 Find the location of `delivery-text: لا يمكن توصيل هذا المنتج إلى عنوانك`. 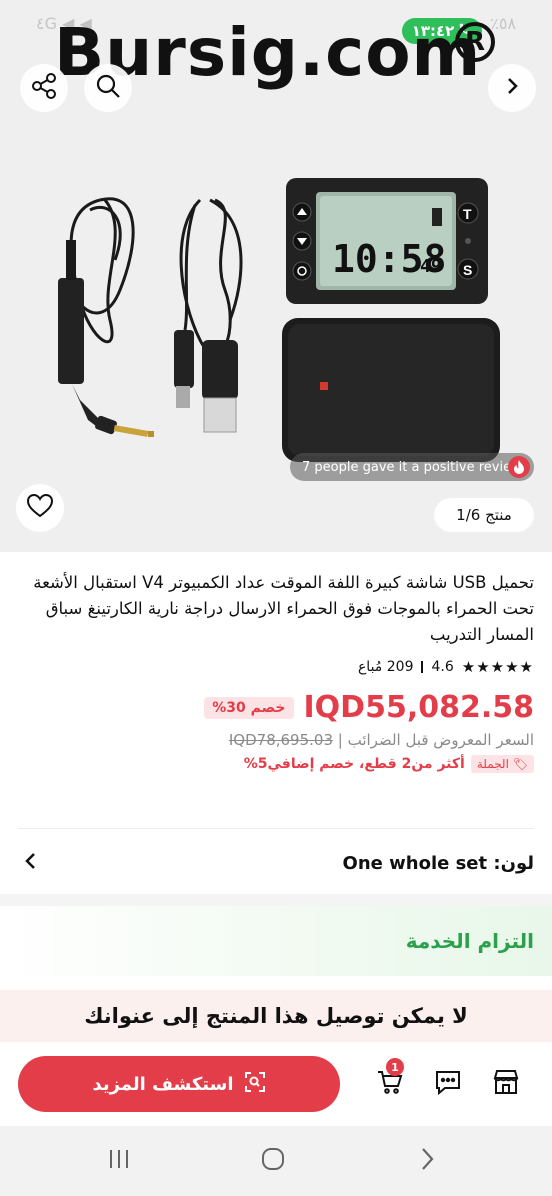

delivery-text: لا يمكن توصيل هذا المنتج إلى عنوانك is located at coordinates (276, 1016).